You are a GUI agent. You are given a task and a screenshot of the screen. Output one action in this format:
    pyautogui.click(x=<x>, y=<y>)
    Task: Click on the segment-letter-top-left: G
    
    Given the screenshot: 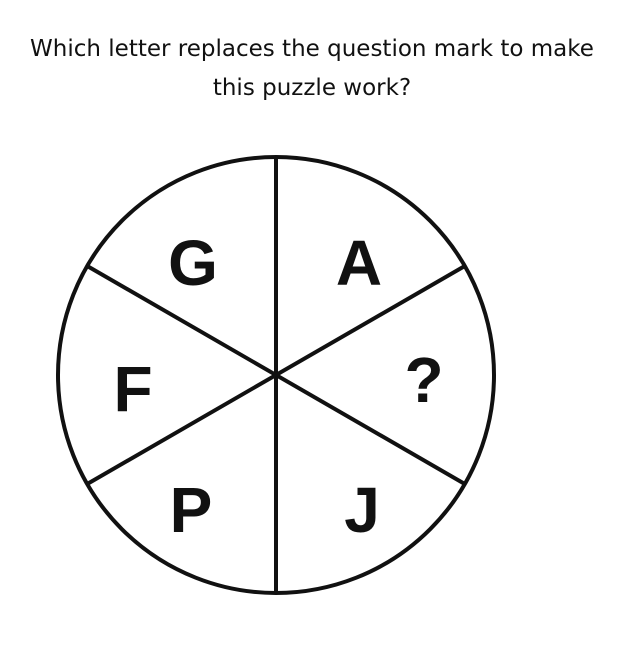 What is the action you would take?
    pyautogui.click(x=193, y=263)
    